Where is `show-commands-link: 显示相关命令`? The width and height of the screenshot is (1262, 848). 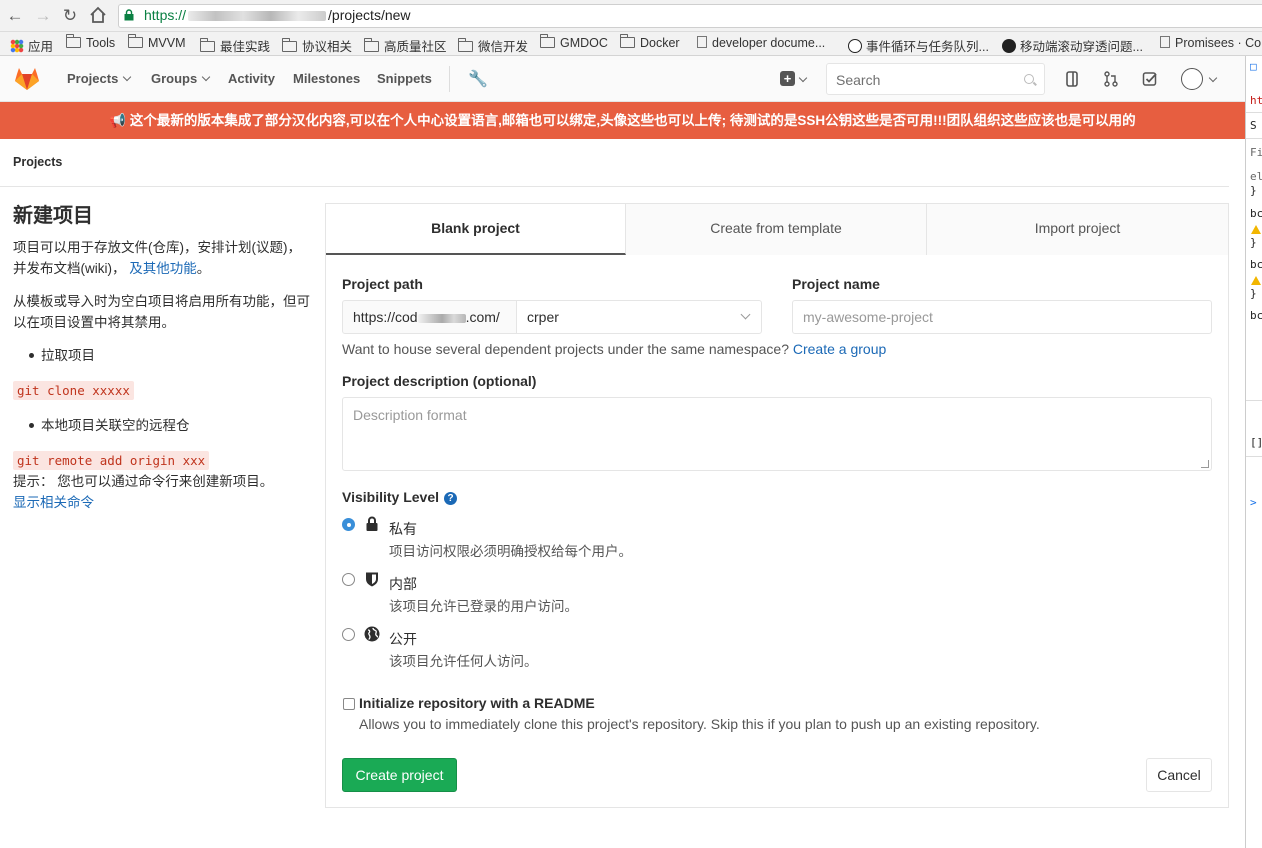
show-commands-link: 显示相关命令 is located at coordinates (53, 502).